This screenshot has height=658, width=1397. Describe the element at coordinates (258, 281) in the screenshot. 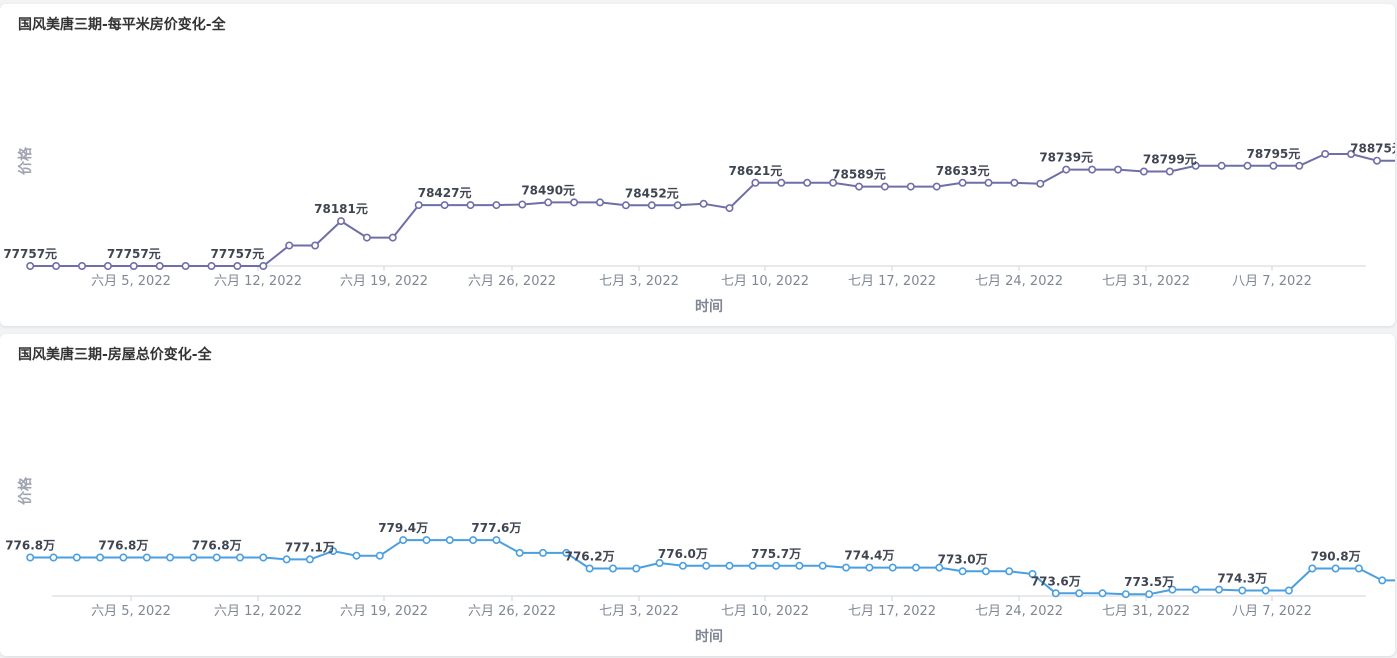

I see `x-tick-label: 六月 12, 2022` at that location.